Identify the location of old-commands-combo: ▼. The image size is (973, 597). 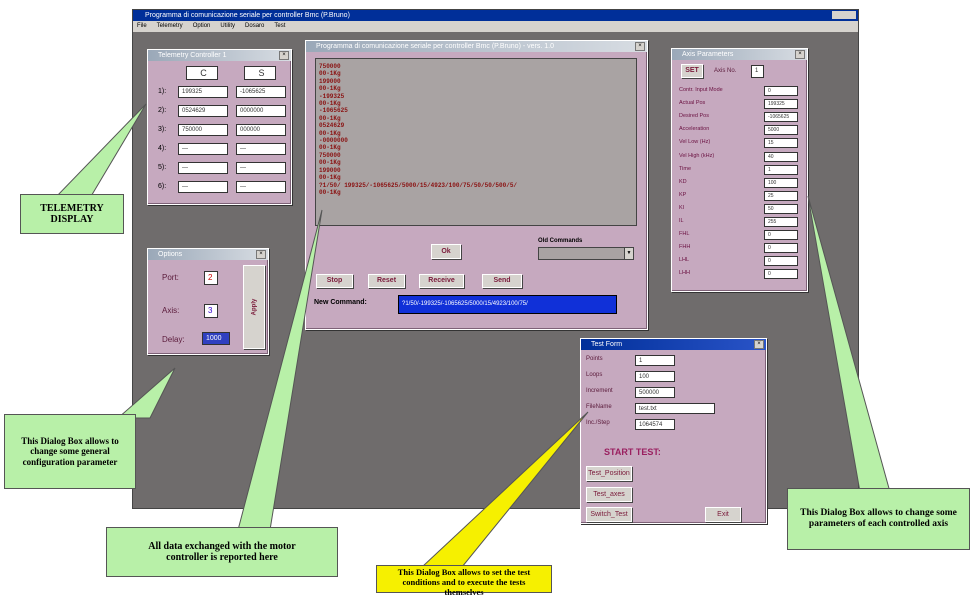
(586, 253).